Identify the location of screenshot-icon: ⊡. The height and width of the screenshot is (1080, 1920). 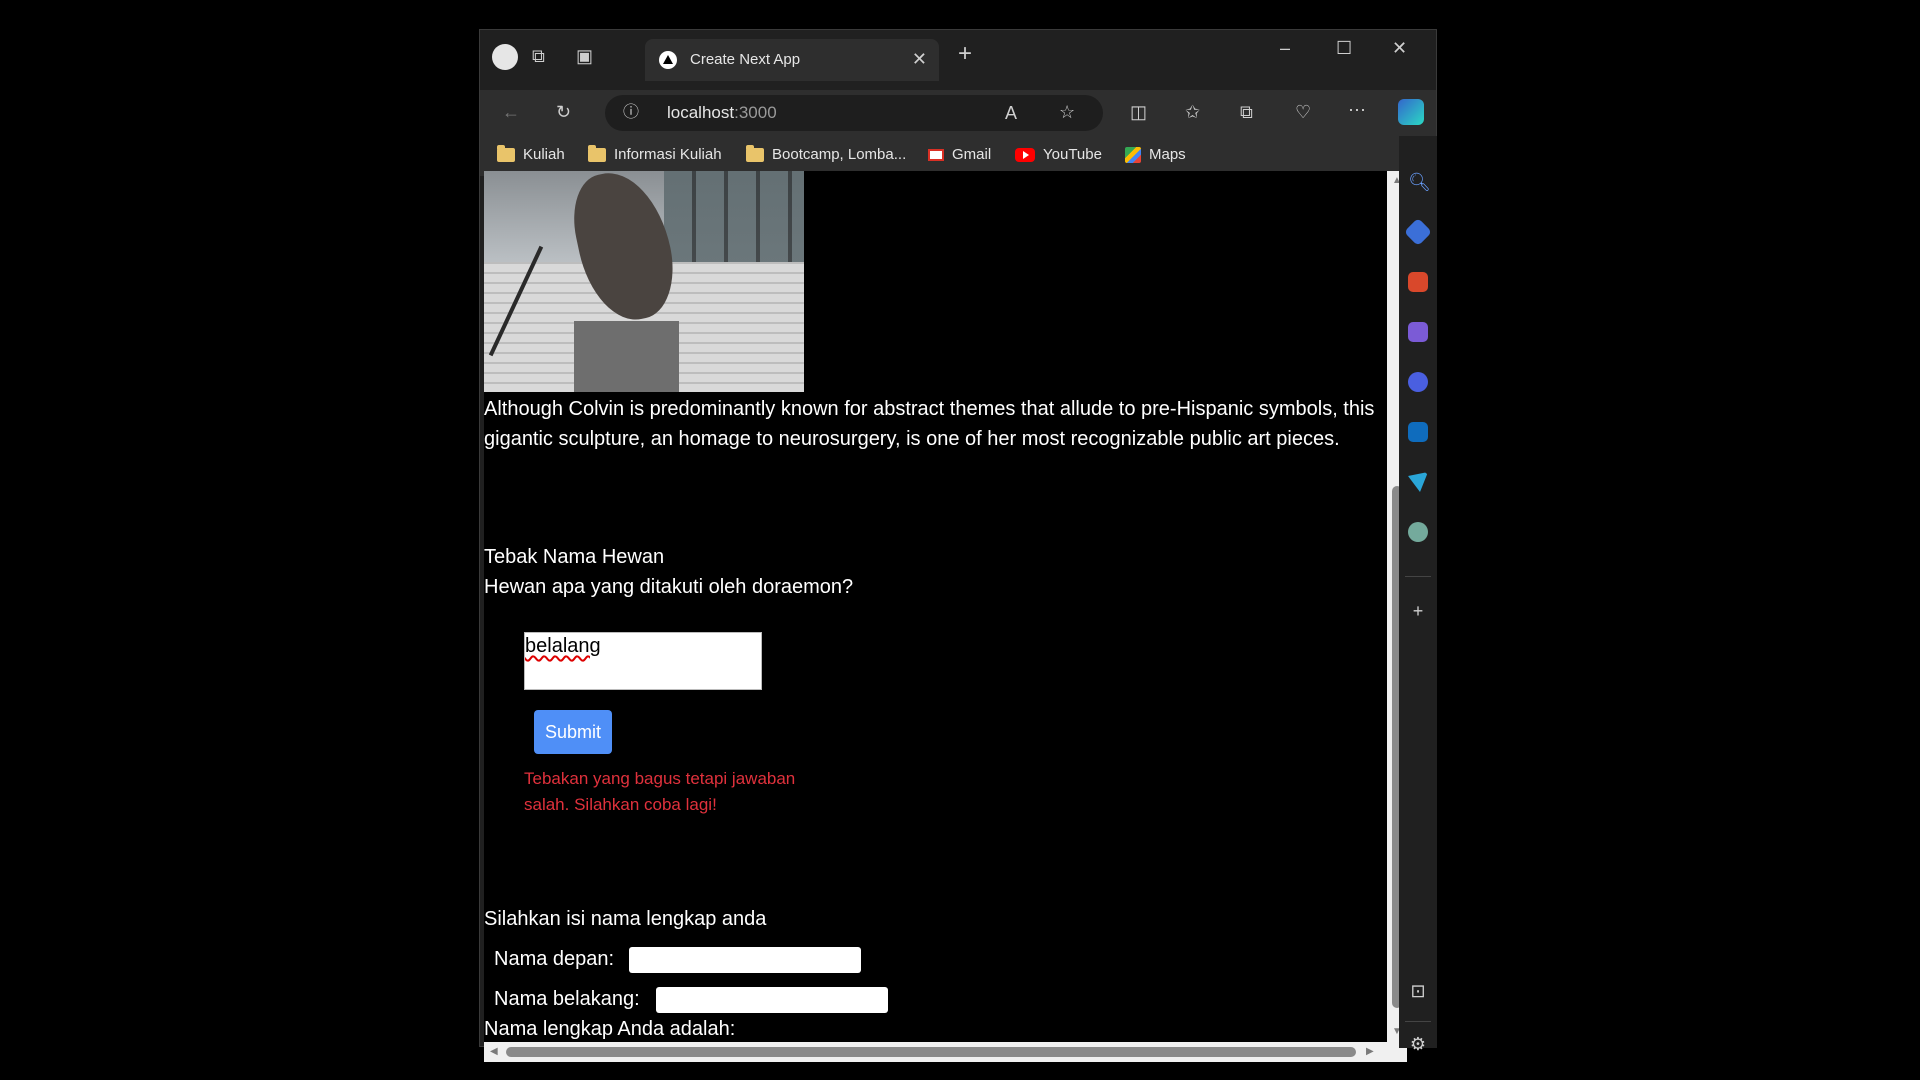
(1418, 991).